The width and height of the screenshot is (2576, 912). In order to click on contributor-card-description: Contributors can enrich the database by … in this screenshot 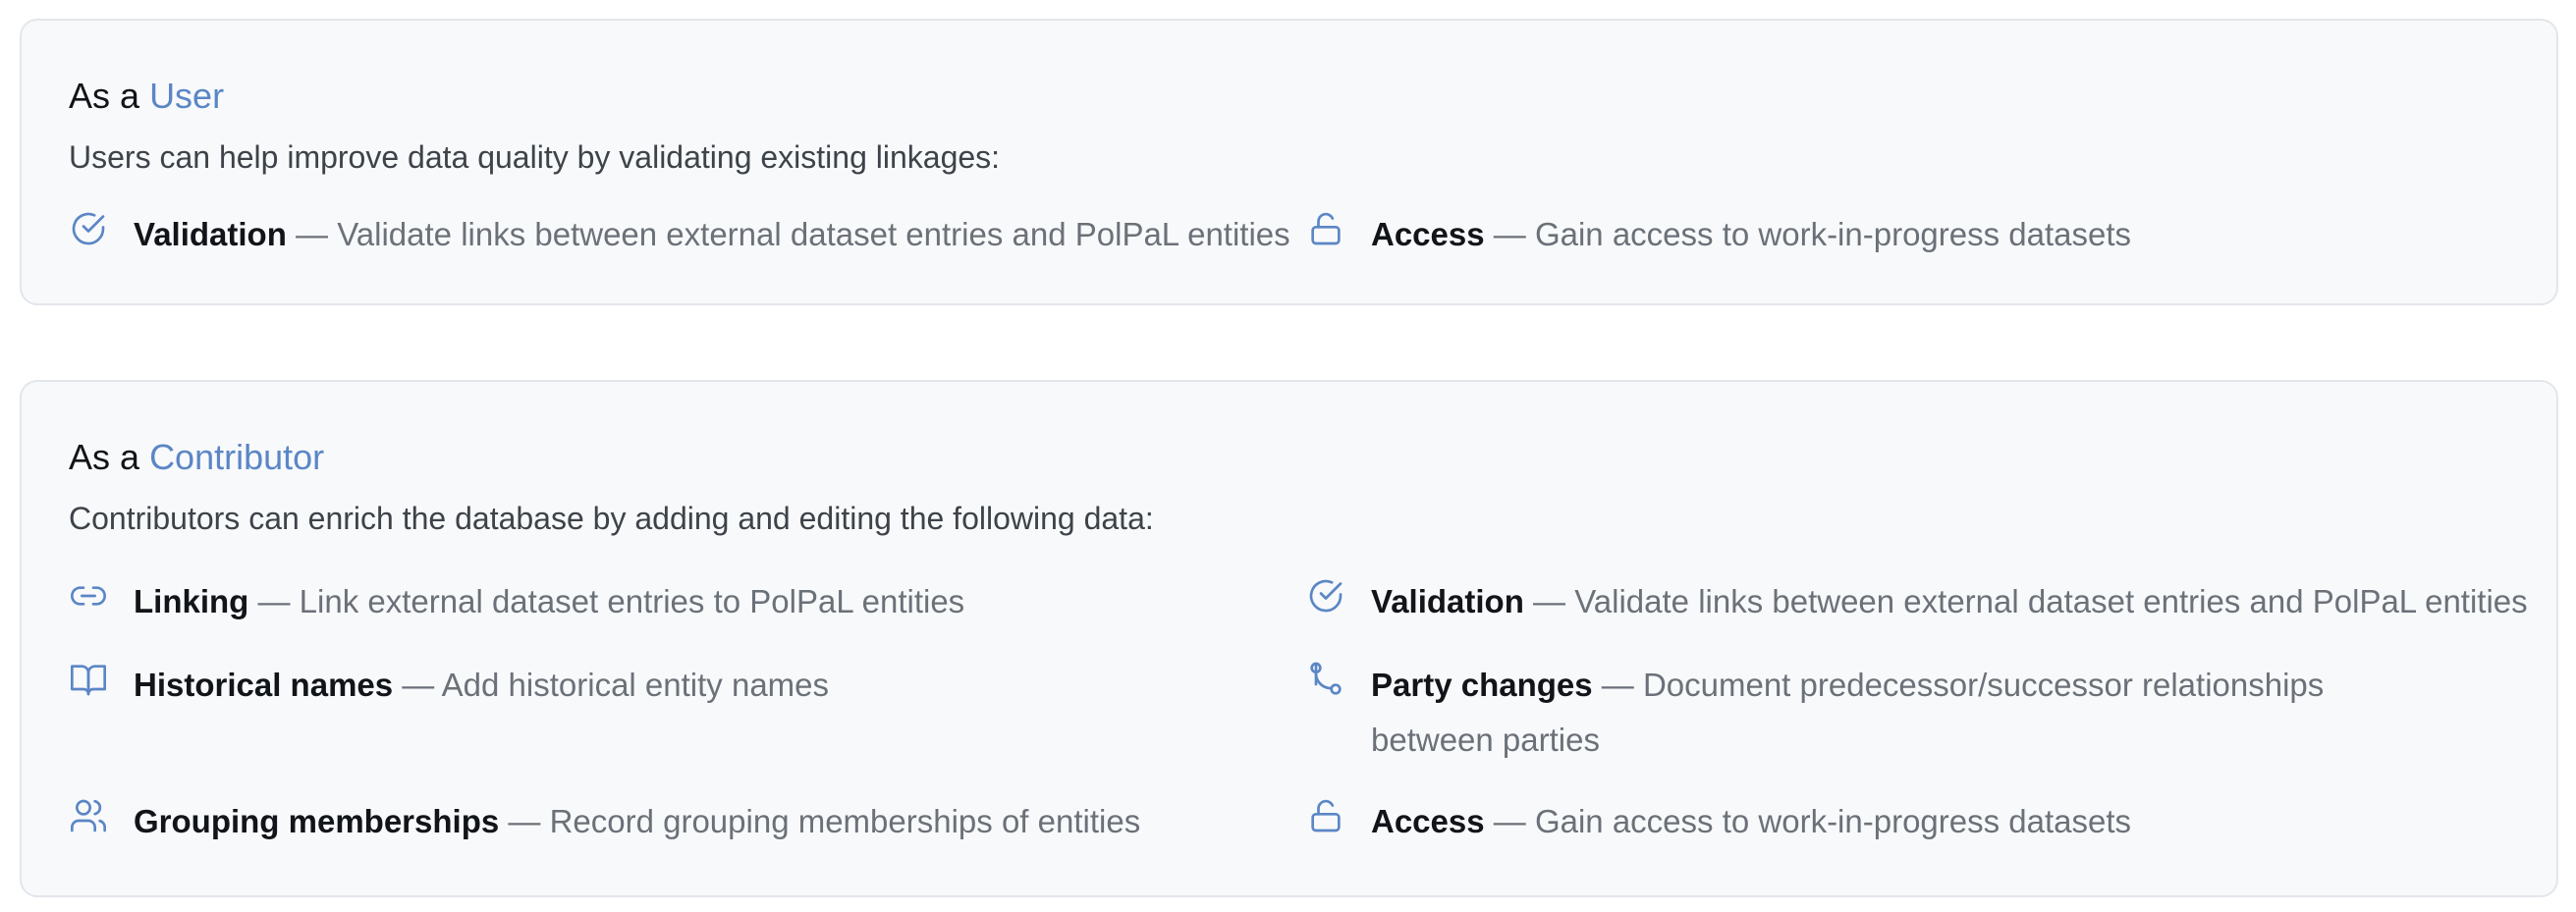, I will do `click(611, 519)`.